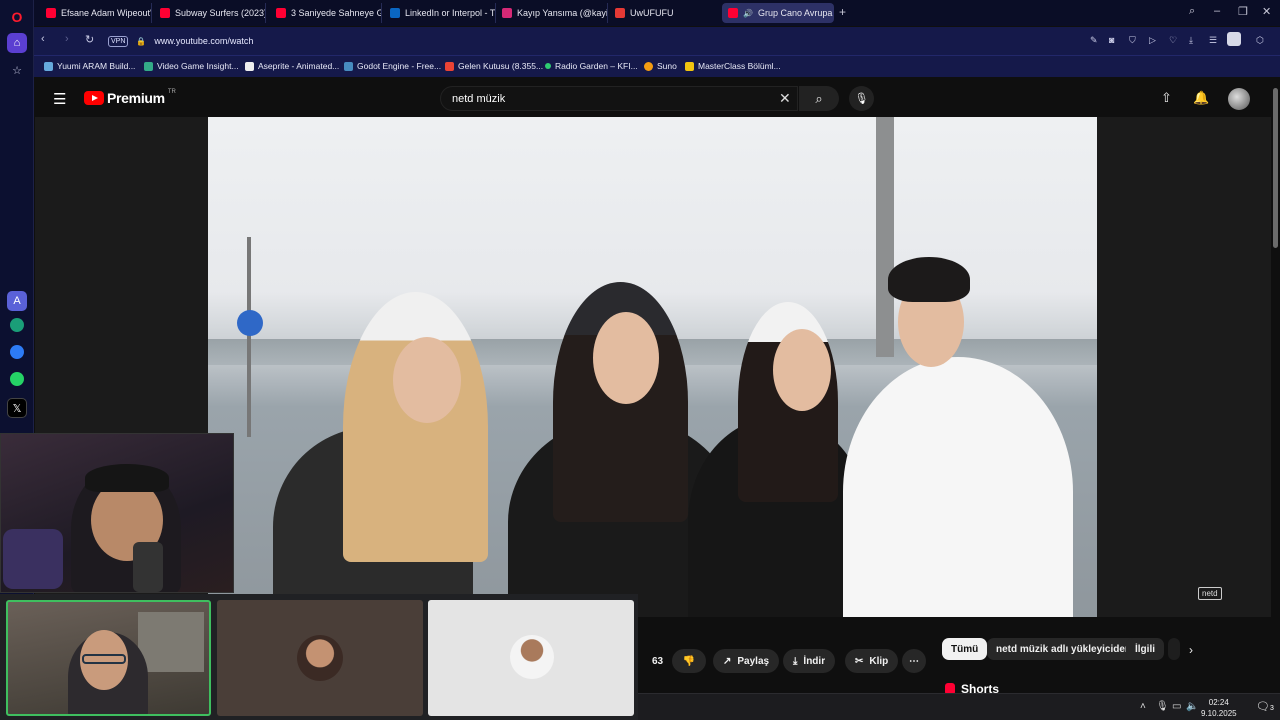 The width and height of the screenshot is (1280, 720). Describe the element at coordinates (872, 661) in the screenshot. I see `clip-button: ✂ Klip` at that location.